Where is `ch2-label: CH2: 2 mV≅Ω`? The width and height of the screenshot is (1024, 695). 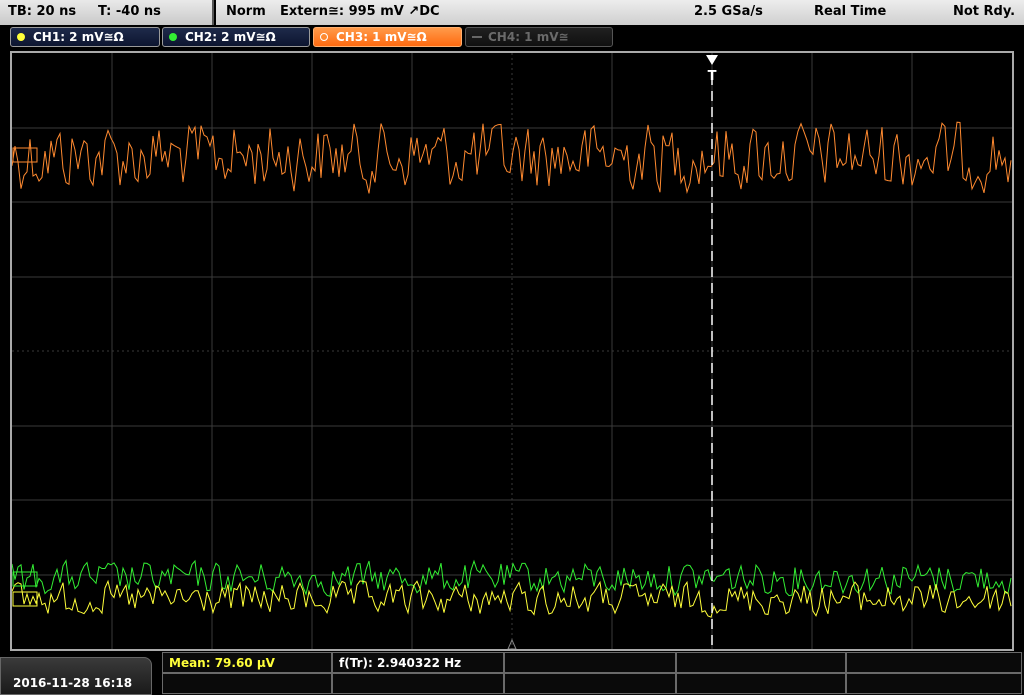 ch2-label: CH2: 2 mV≅Ω is located at coordinates (230, 37).